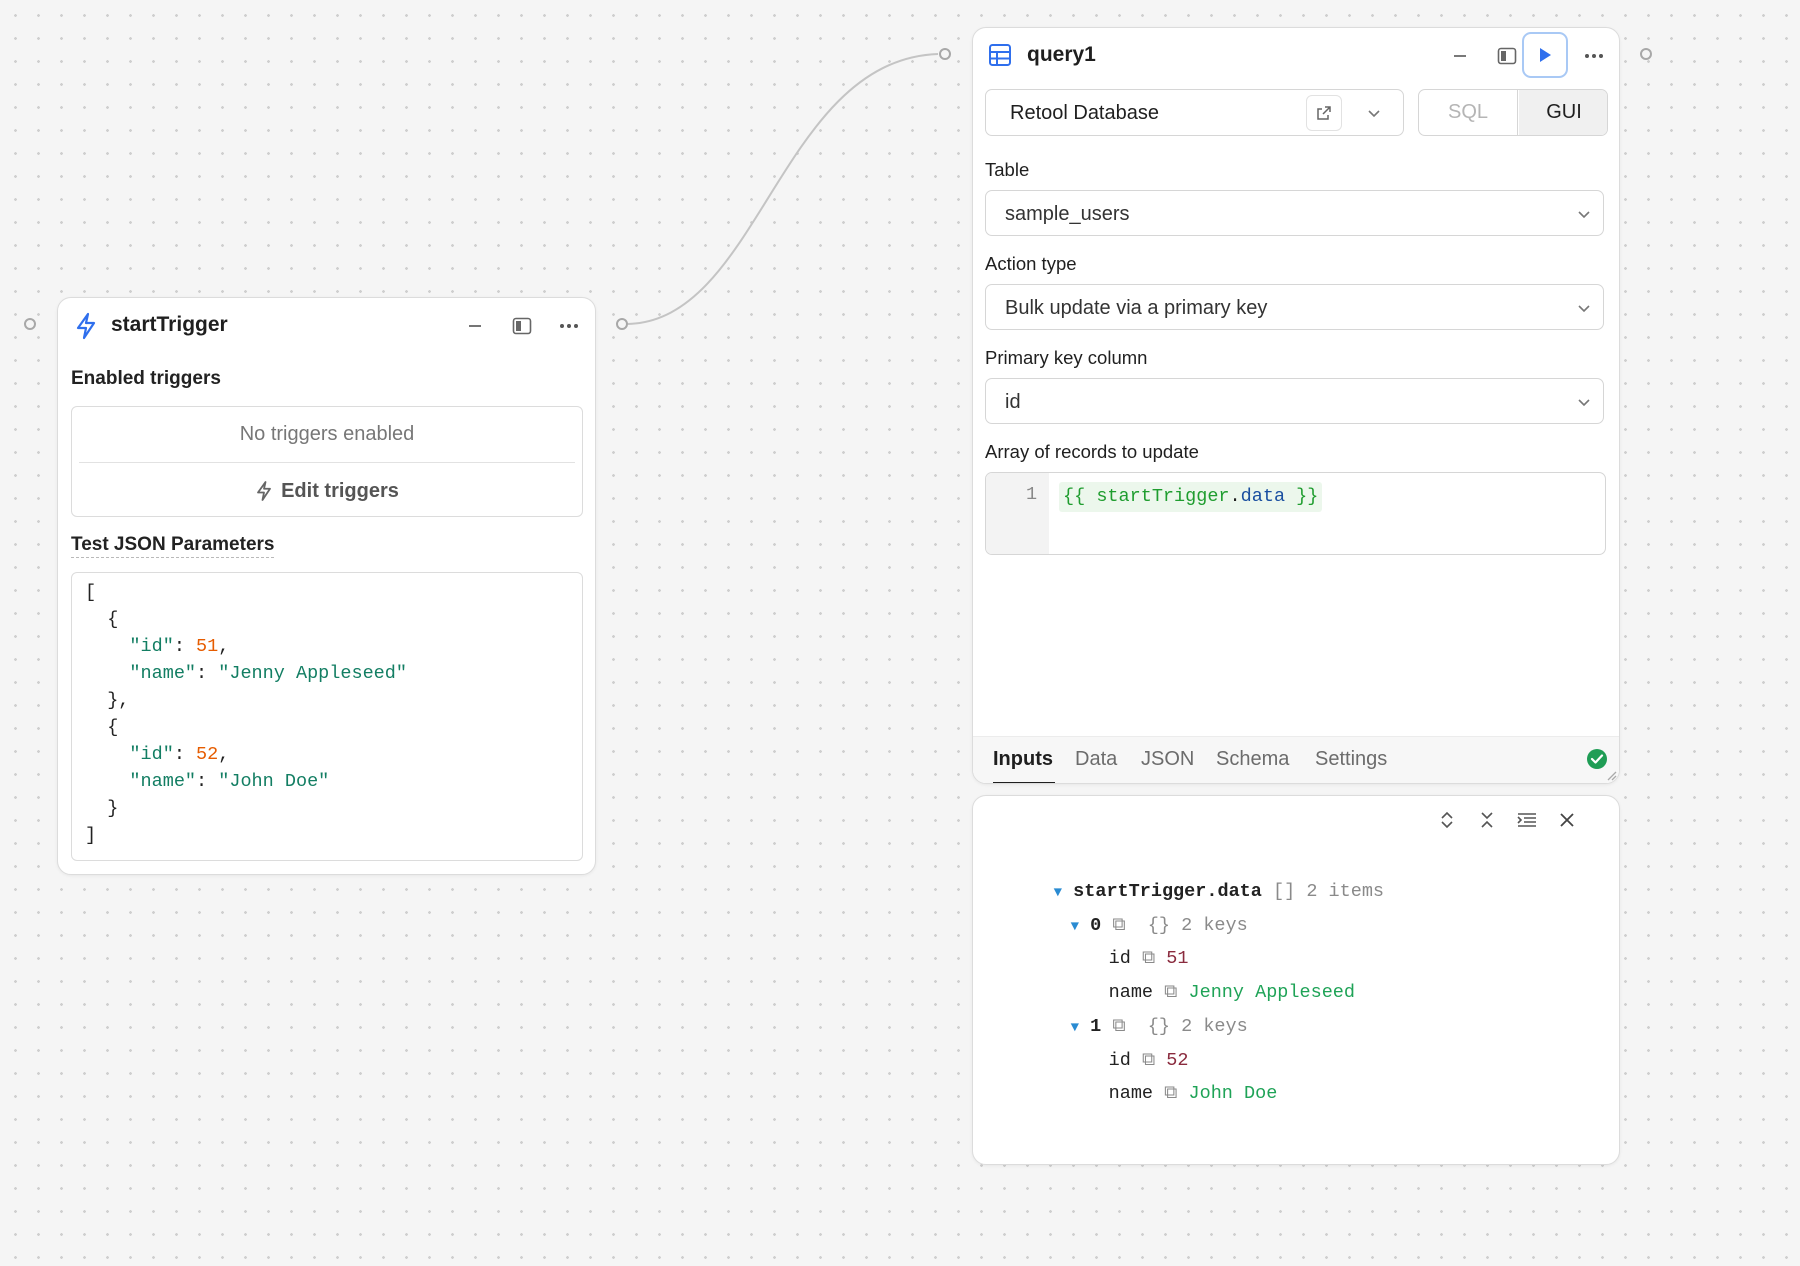 The image size is (1800, 1266). Describe the element at coordinates (1115, 1046) in the screenshot. I see `tree-leaf-row: id ⧉ 52` at that location.